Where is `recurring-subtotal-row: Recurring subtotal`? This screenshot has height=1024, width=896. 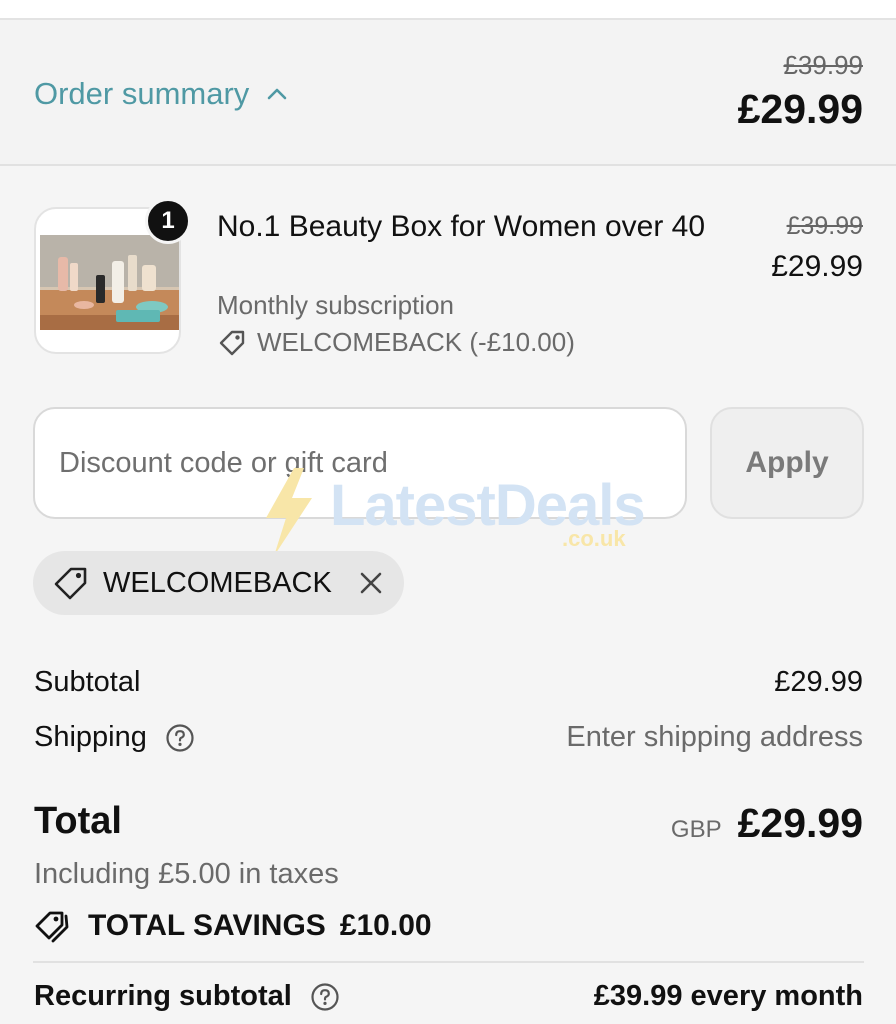 recurring-subtotal-row: Recurring subtotal is located at coordinates (187, 996).